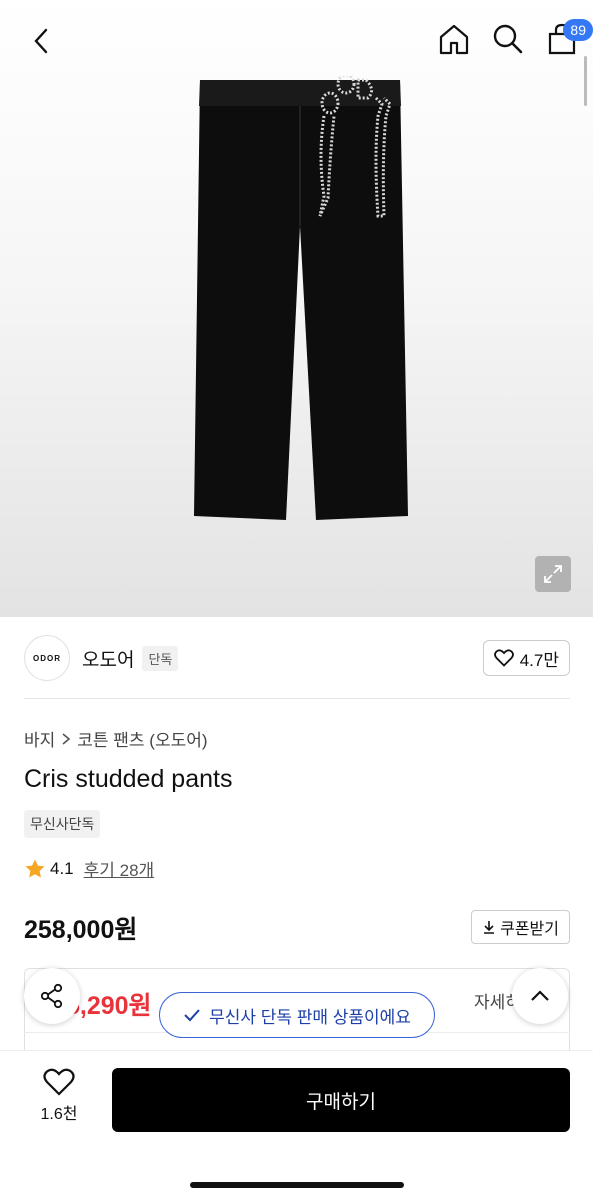 This screenshot has height=1200, width=593. Describe the element at coordinates (160, 658) in the screenshot. I see `brand-exclusive-tag: 단독` at that location.